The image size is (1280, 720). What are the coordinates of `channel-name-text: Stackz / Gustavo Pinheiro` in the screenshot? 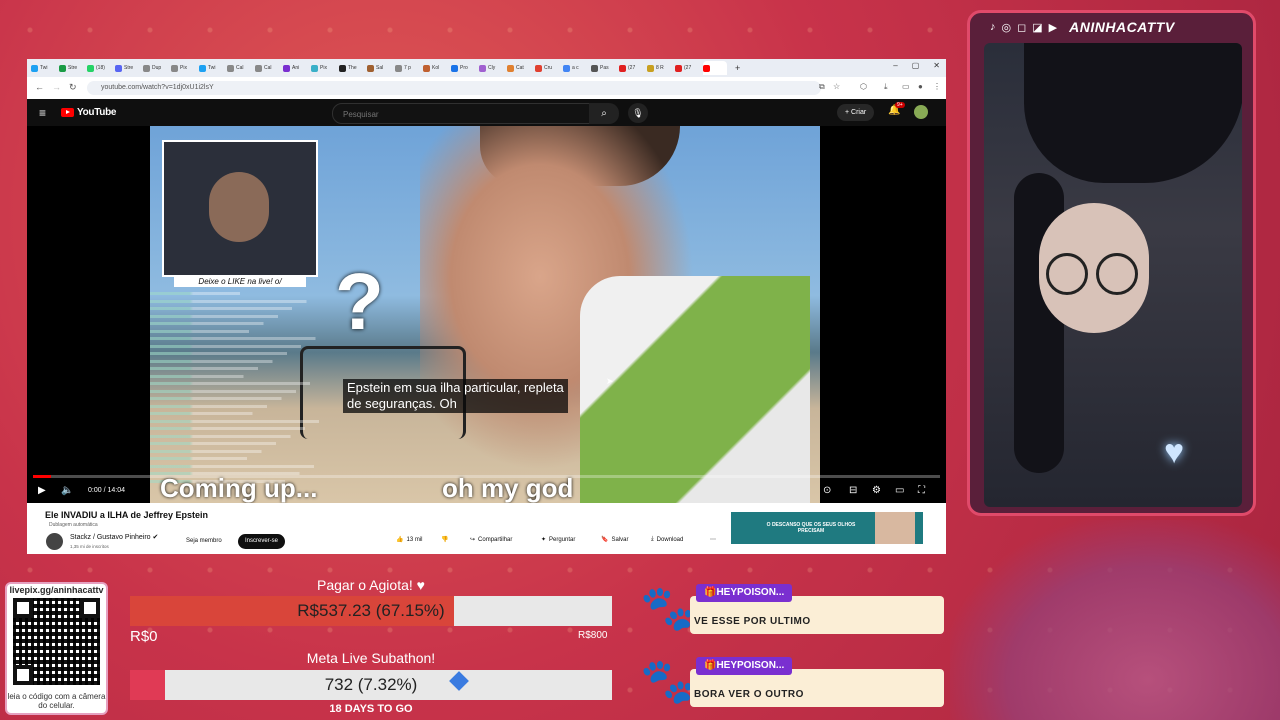 It's located at (110, 537).